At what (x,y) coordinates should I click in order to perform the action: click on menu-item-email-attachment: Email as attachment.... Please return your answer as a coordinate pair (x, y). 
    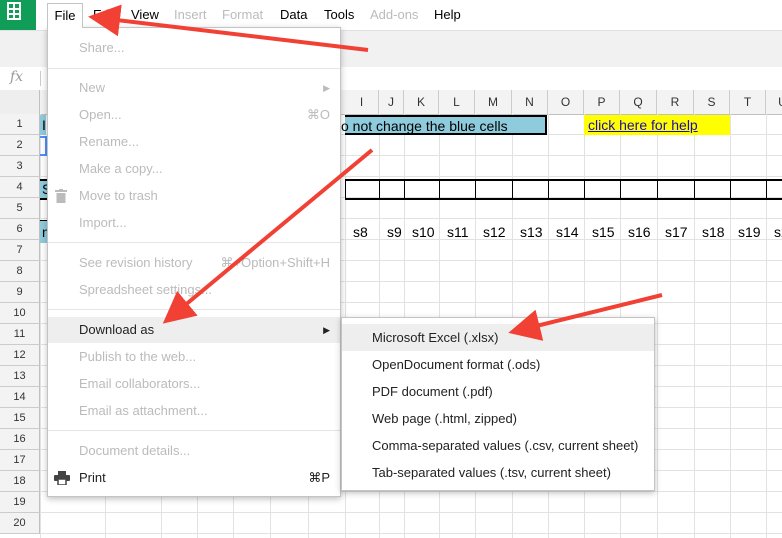
    Looking at the image, I should click on (194, 411).